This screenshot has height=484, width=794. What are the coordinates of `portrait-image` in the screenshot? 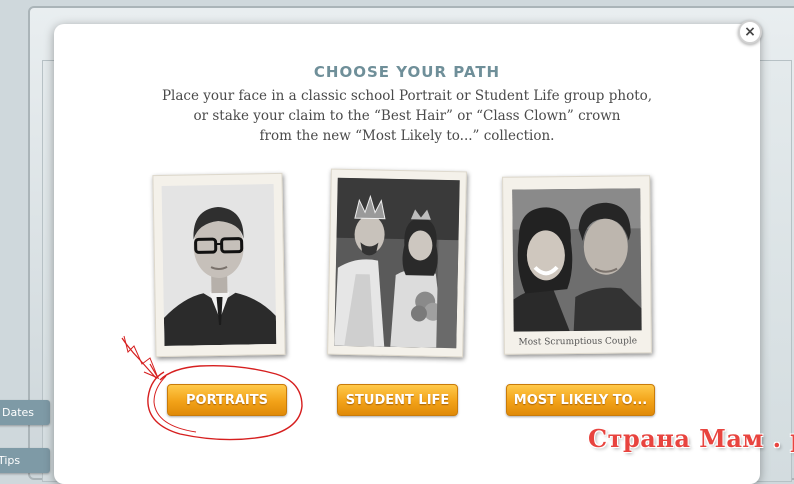 It's located at (219, 265).